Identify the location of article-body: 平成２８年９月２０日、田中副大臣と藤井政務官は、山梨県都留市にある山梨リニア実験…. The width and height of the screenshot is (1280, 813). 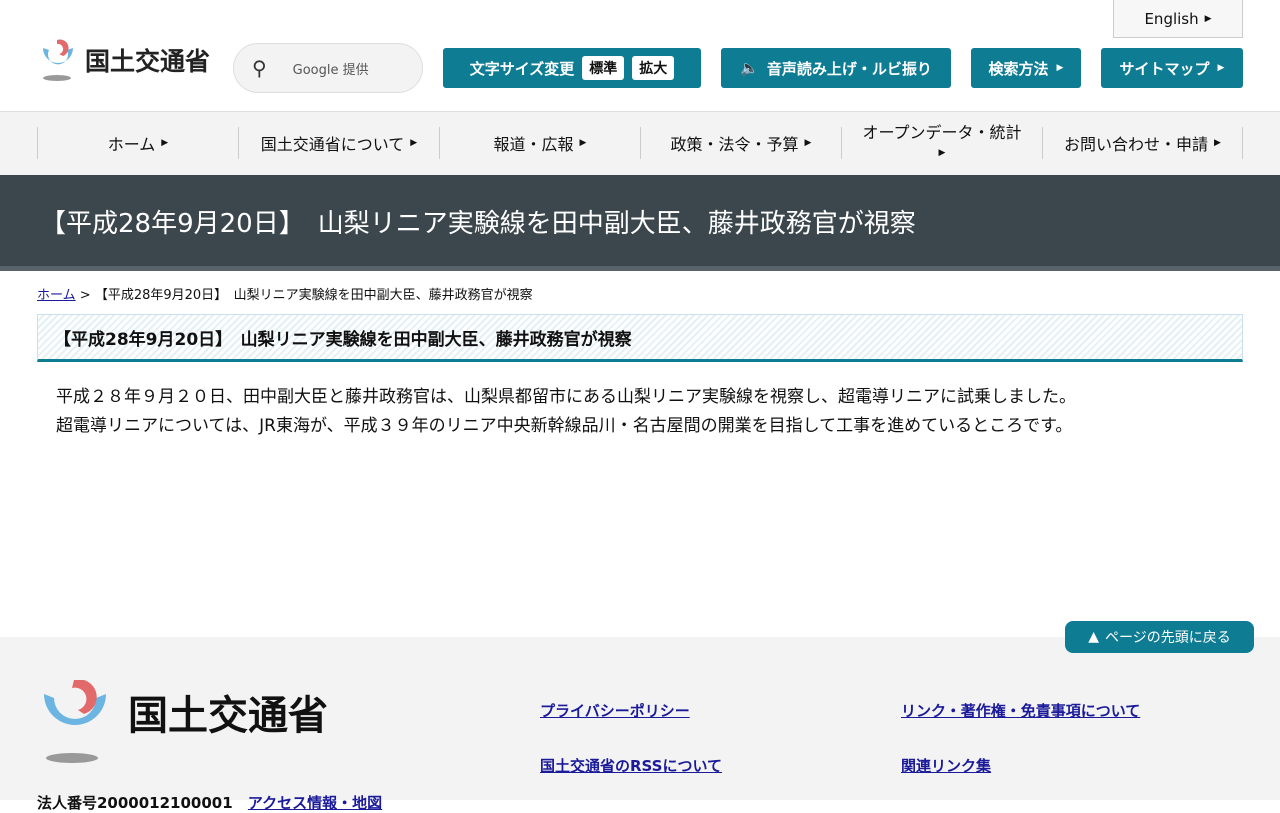
(566, 412).